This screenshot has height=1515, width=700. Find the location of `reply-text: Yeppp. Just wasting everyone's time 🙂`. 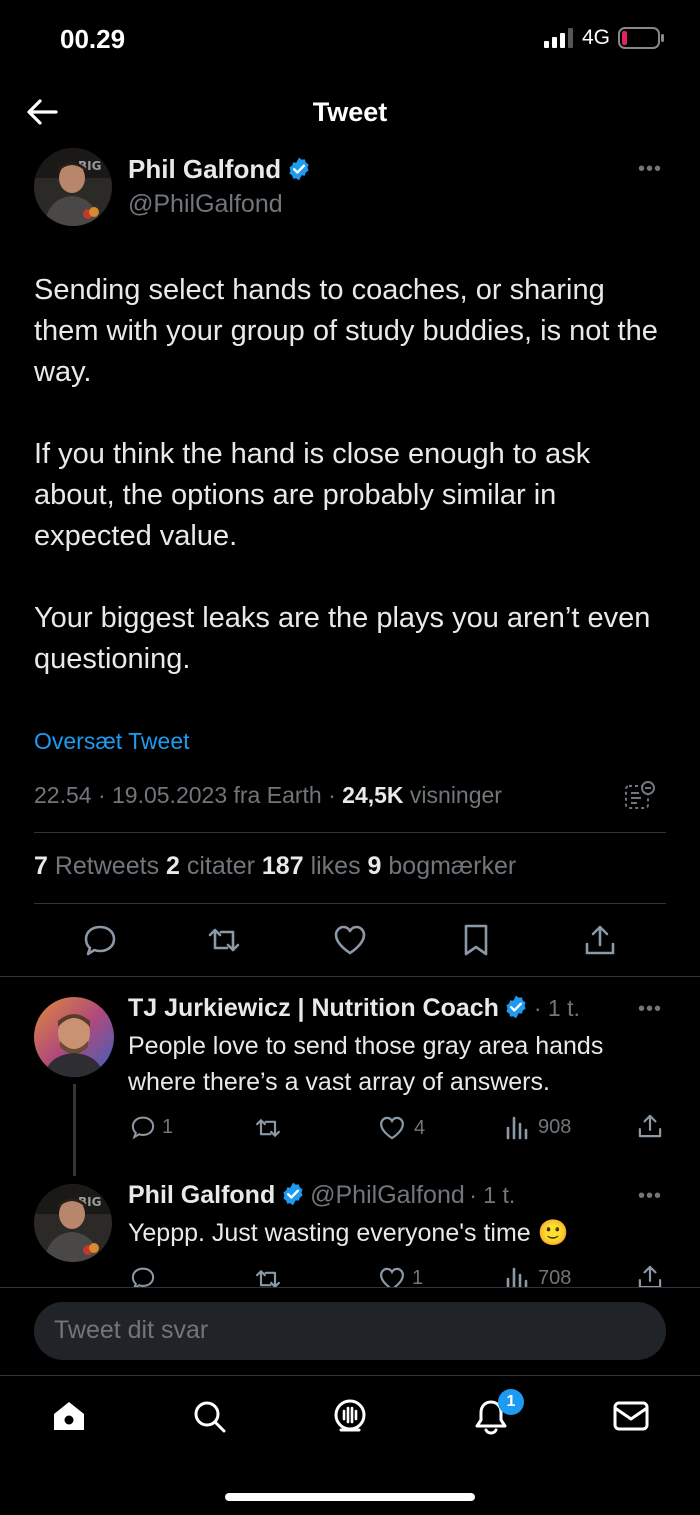

reply-text: Yeppp. Just wasting everyone's time 🙂 is located at coordinates (348, 1233).